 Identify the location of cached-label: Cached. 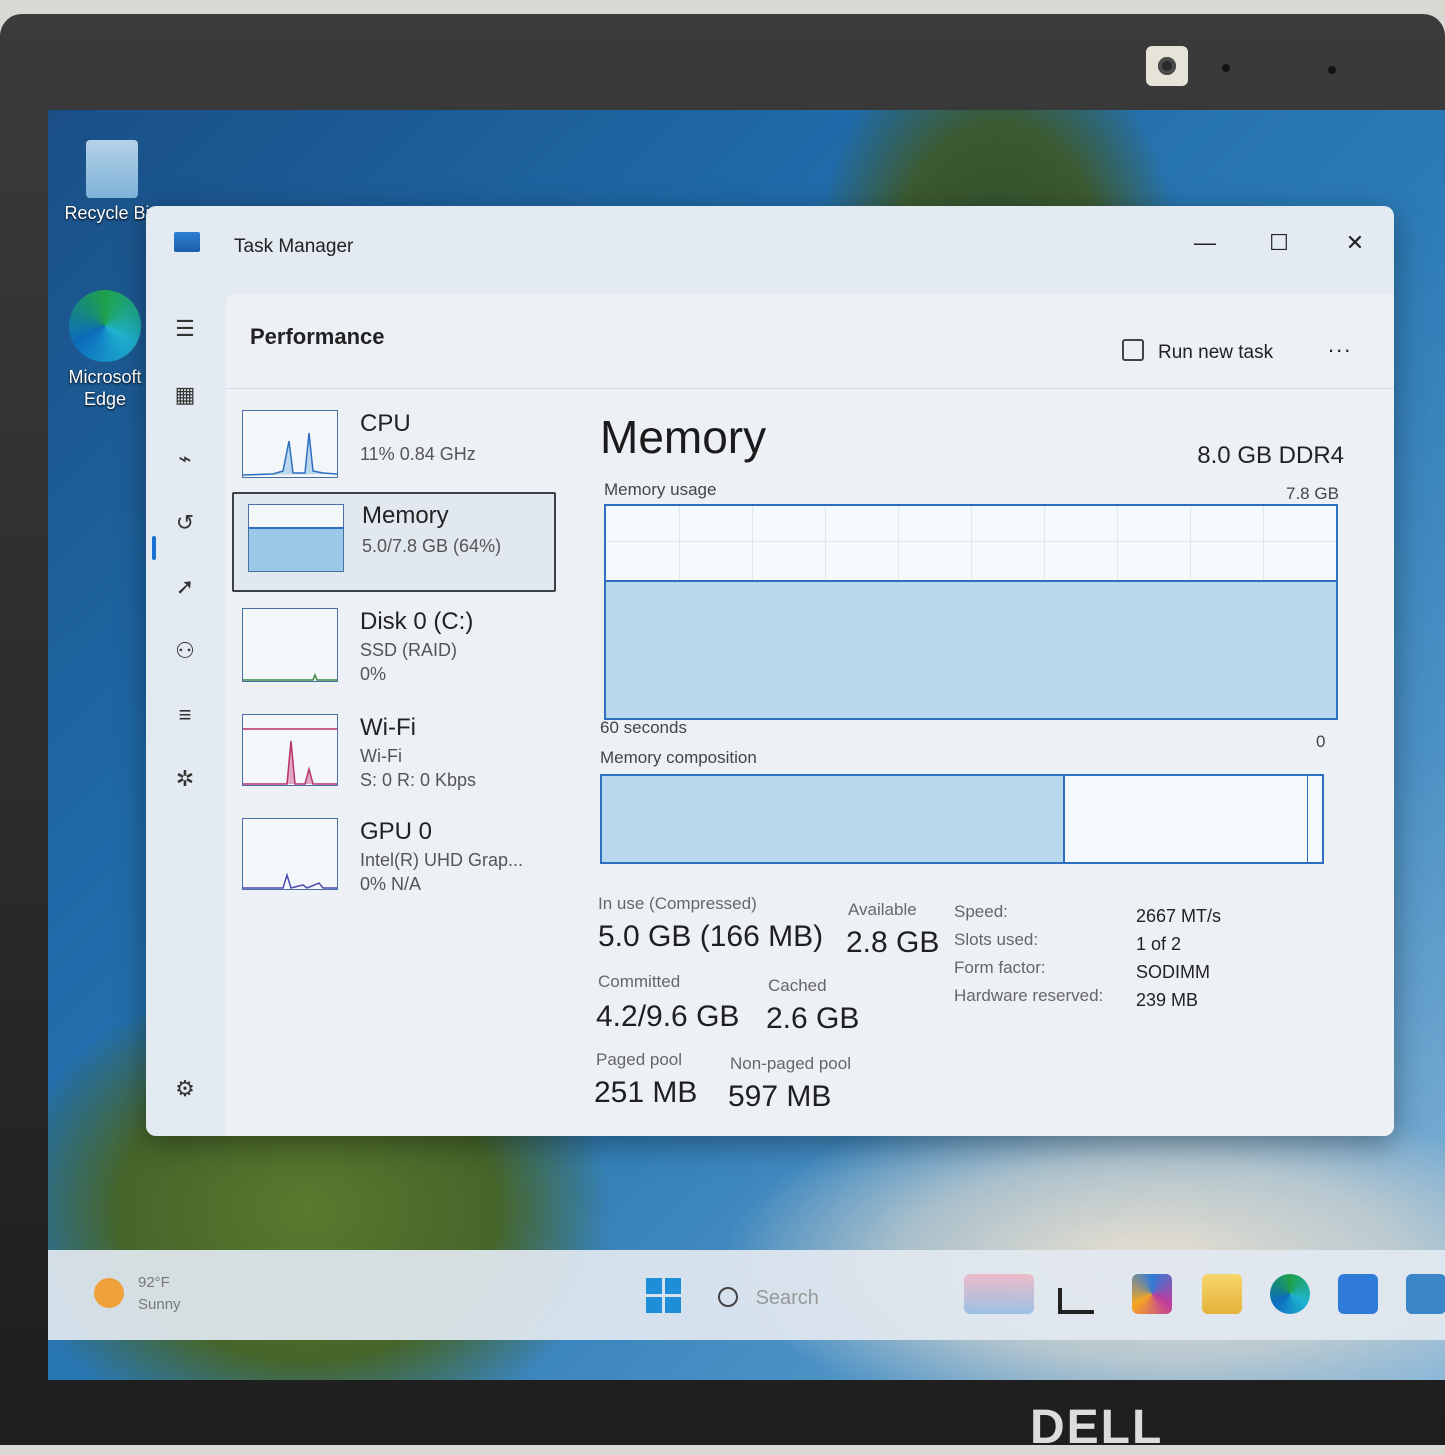
(797, 985).